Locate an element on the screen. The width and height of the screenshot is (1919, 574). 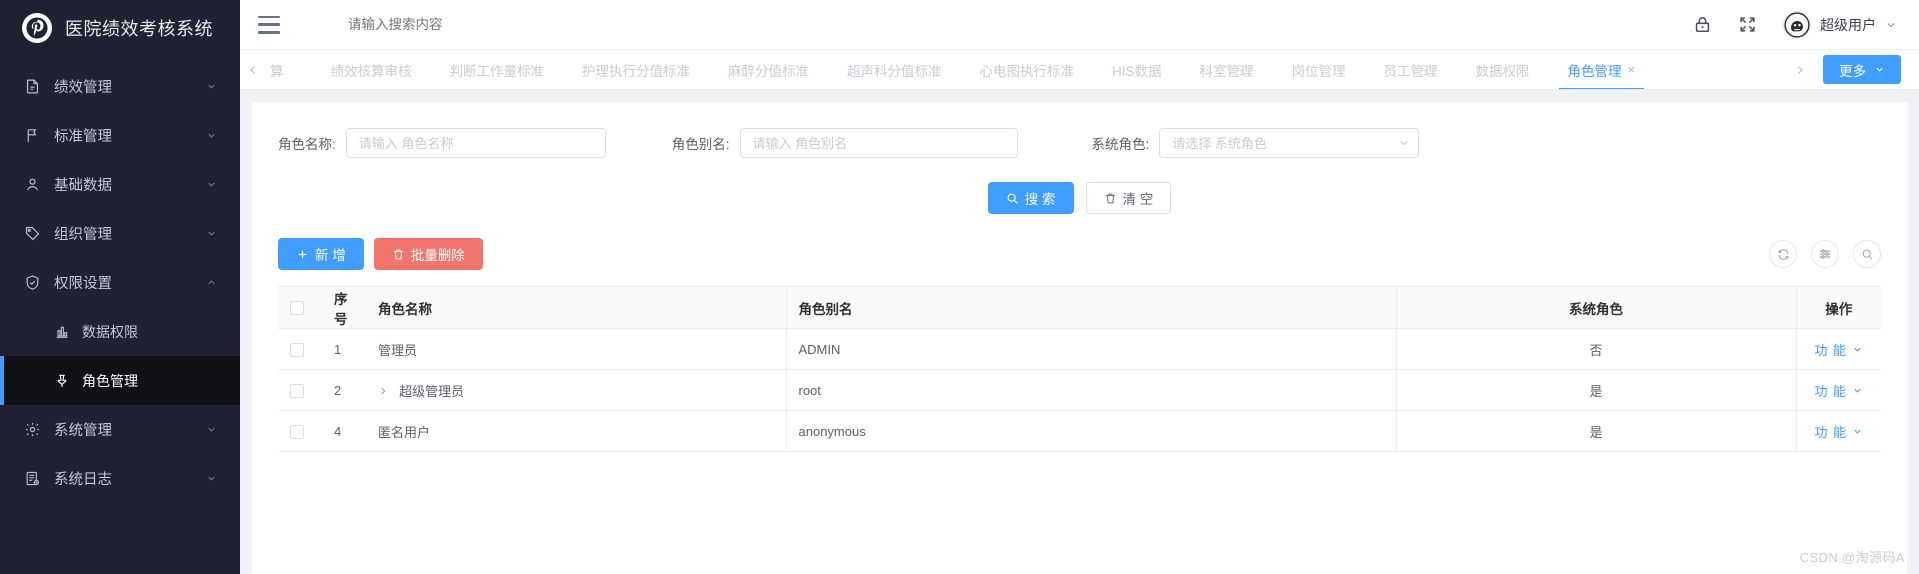
field-role-name: 角色名称: is located at coordinates (442, 143).